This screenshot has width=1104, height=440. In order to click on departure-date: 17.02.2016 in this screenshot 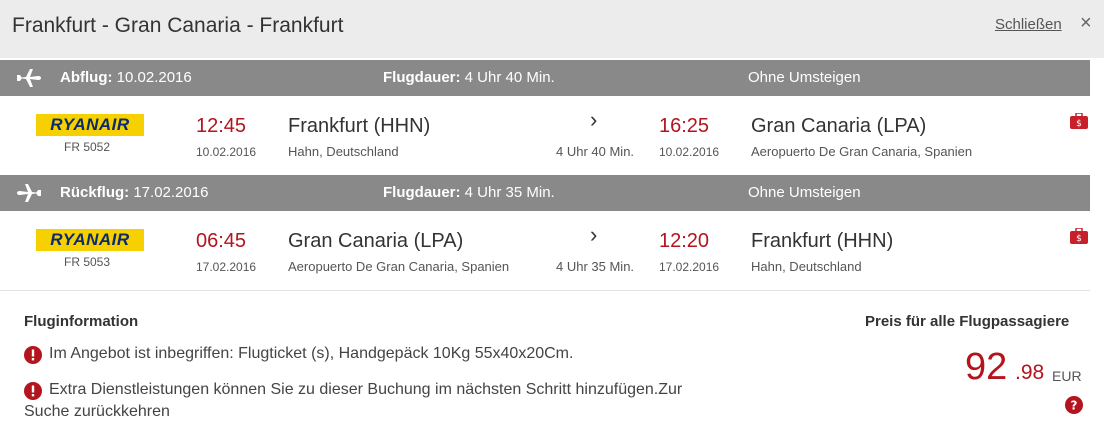, I will do `click(226, 267)`.